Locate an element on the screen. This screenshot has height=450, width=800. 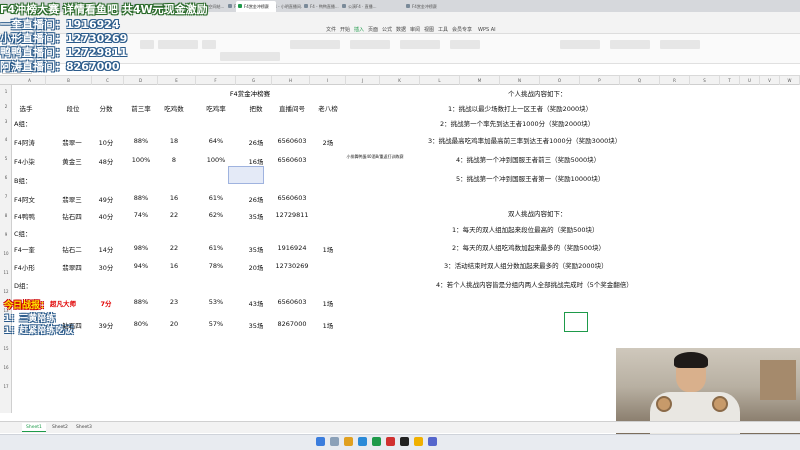
table-cell-player: D组： is located at coordinates (31, 285).